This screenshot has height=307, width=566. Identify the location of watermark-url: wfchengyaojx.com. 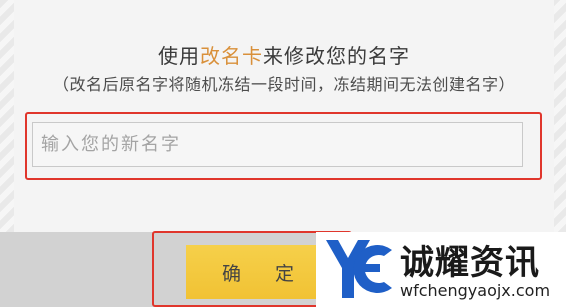
(475, 290).